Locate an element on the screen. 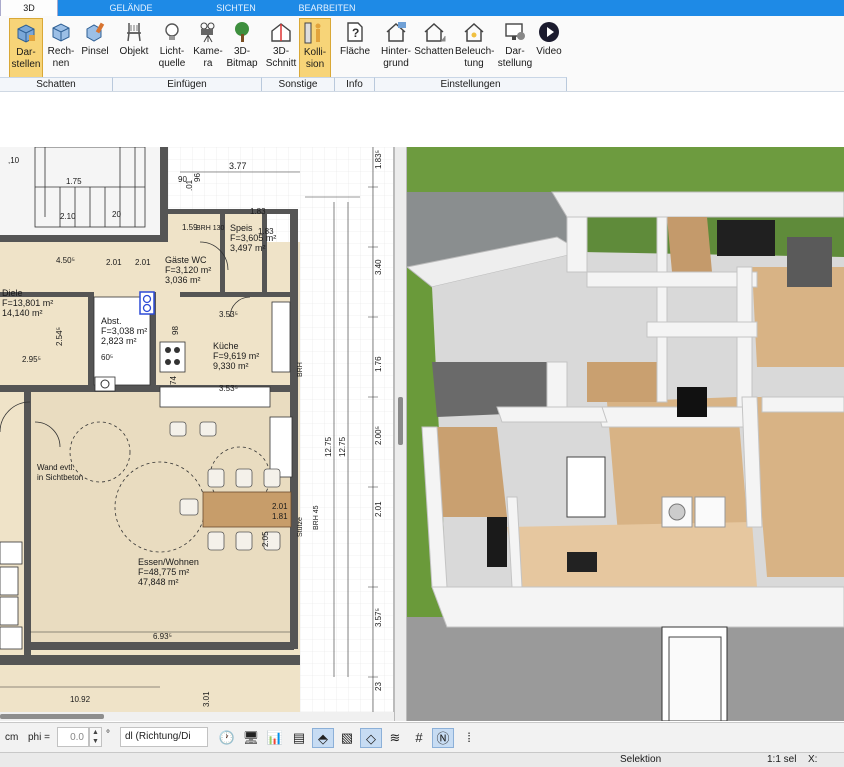 This screenshot has height=767, width=844. hatch-icon: ▧ is located at coordinates (347, 738).